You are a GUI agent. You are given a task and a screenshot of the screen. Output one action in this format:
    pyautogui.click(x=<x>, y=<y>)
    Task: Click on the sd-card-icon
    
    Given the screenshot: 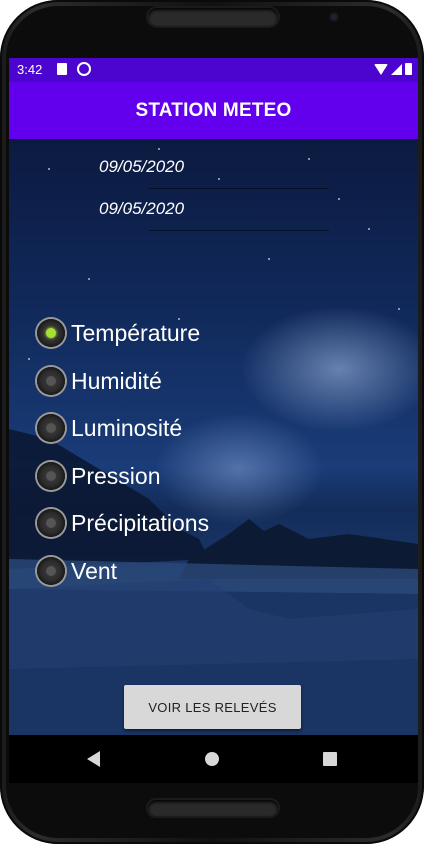 What is the action you would take?
    pyautogui.click(x=62, y=69)
    